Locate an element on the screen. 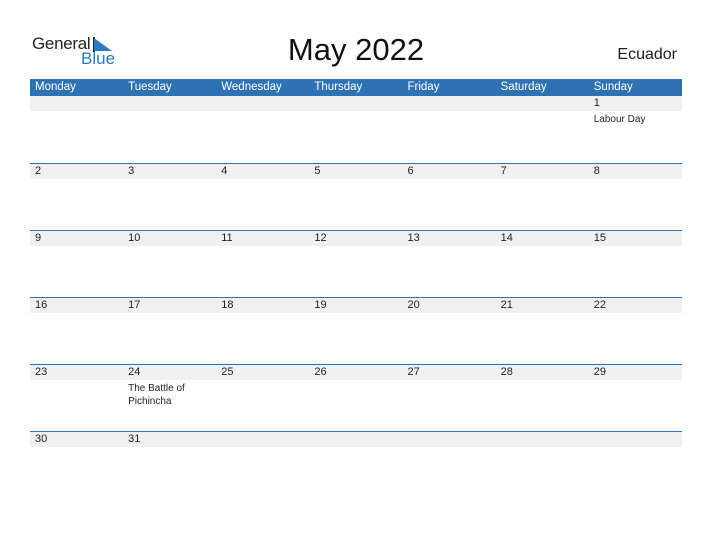 The width and height of the screenshot is (712, 550). day-cell: 1 Labour Day is located at coordinates (635, 129).